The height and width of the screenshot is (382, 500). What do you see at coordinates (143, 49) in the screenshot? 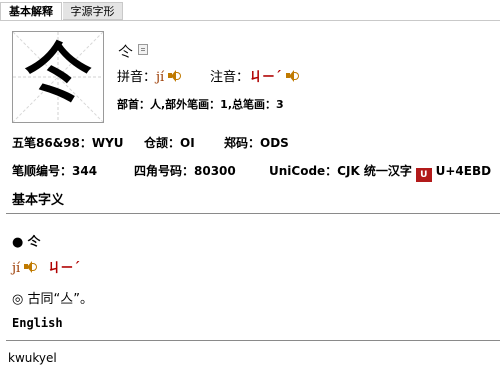
I see `copy-icon` at bounding box center [143, 49].